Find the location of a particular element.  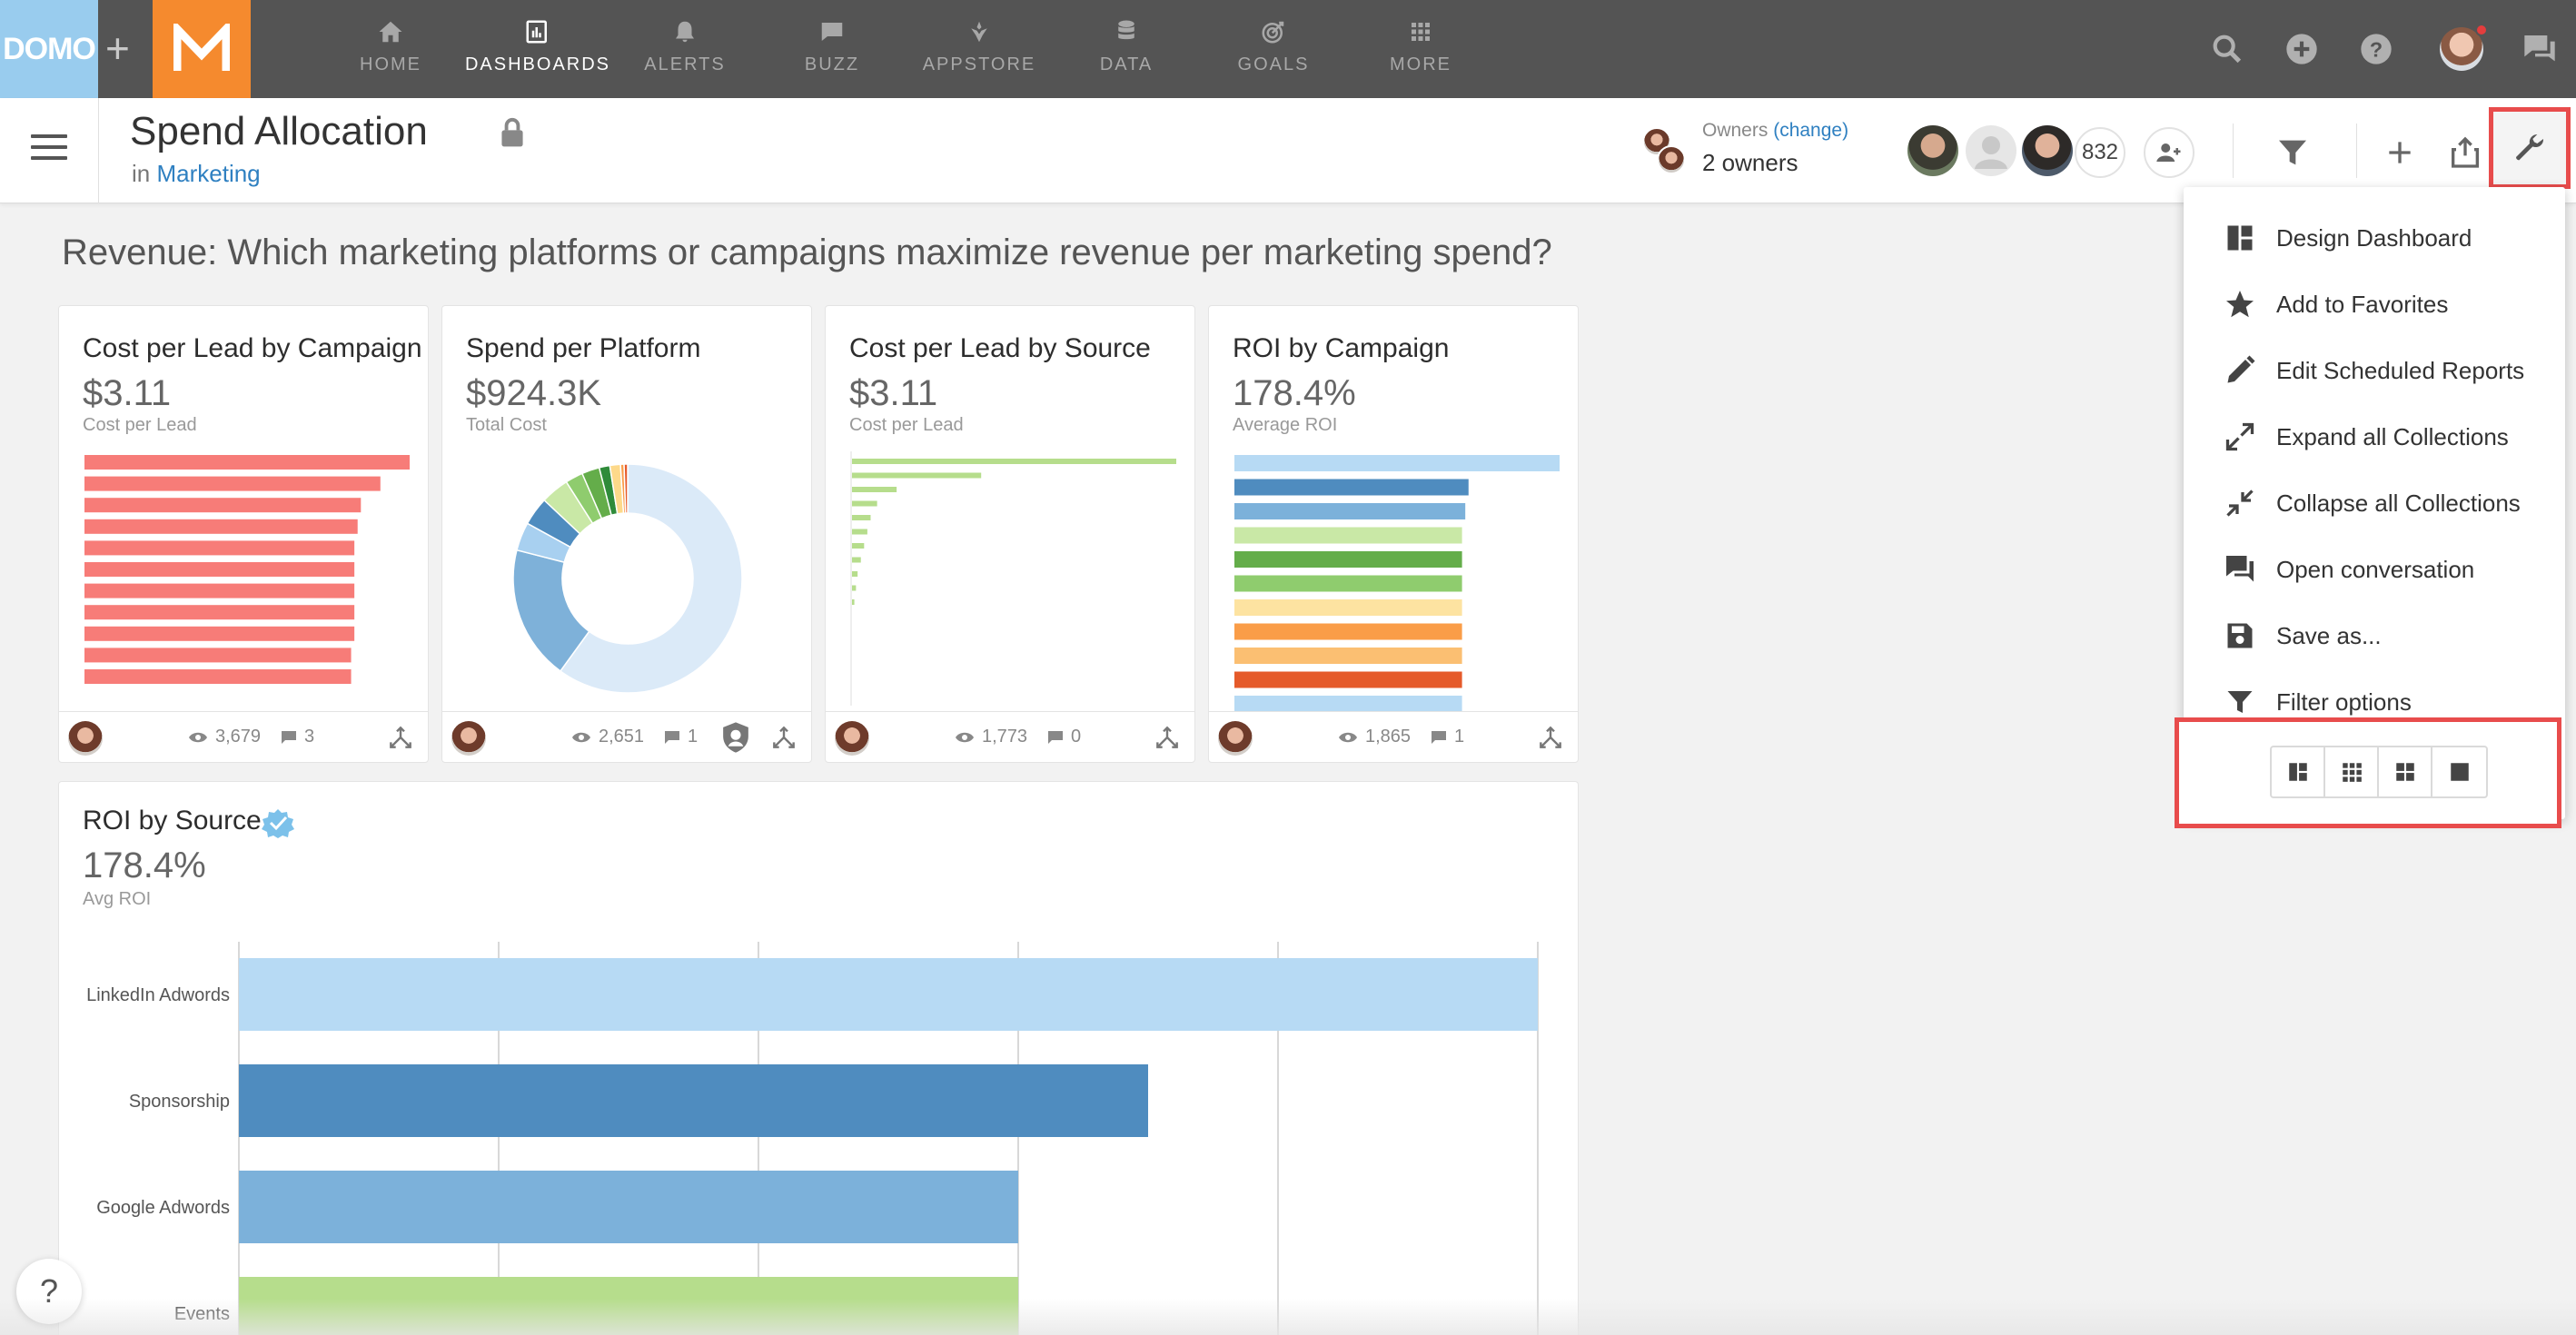

nav-more: MORE is located at coordinates (1420, 49).